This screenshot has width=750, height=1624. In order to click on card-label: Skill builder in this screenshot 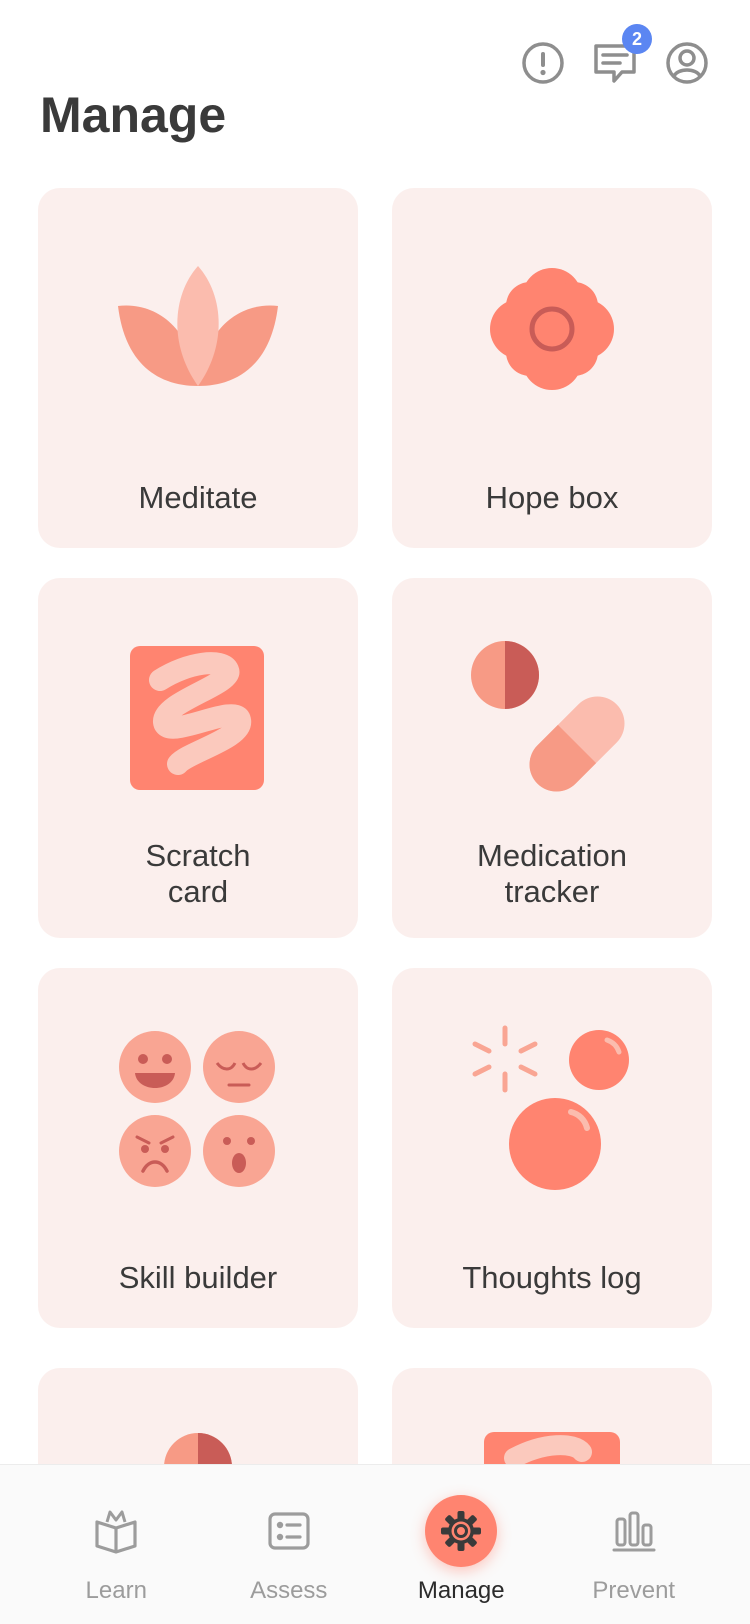, I will do `click(198, 1277)`.